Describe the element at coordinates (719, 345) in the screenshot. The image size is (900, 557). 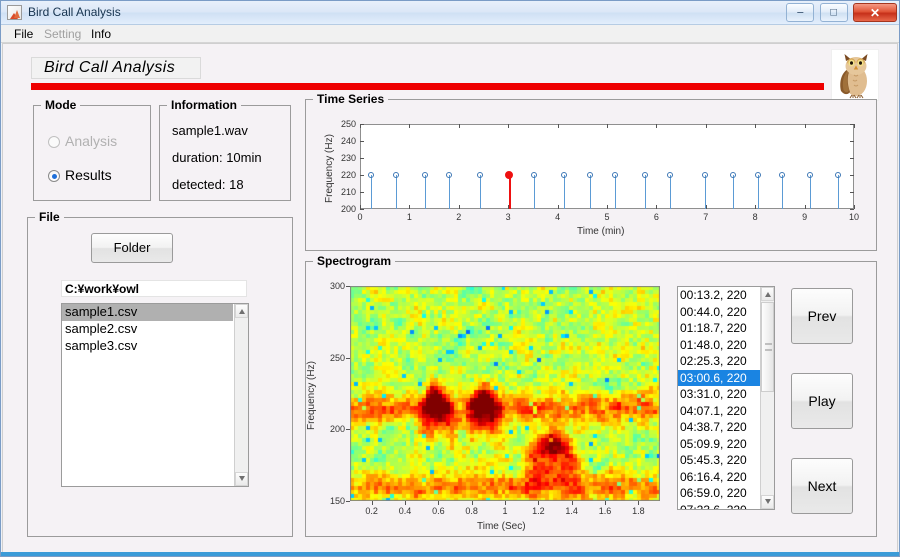
I see `detection-list-item: 01:48.0, 220` at that location.